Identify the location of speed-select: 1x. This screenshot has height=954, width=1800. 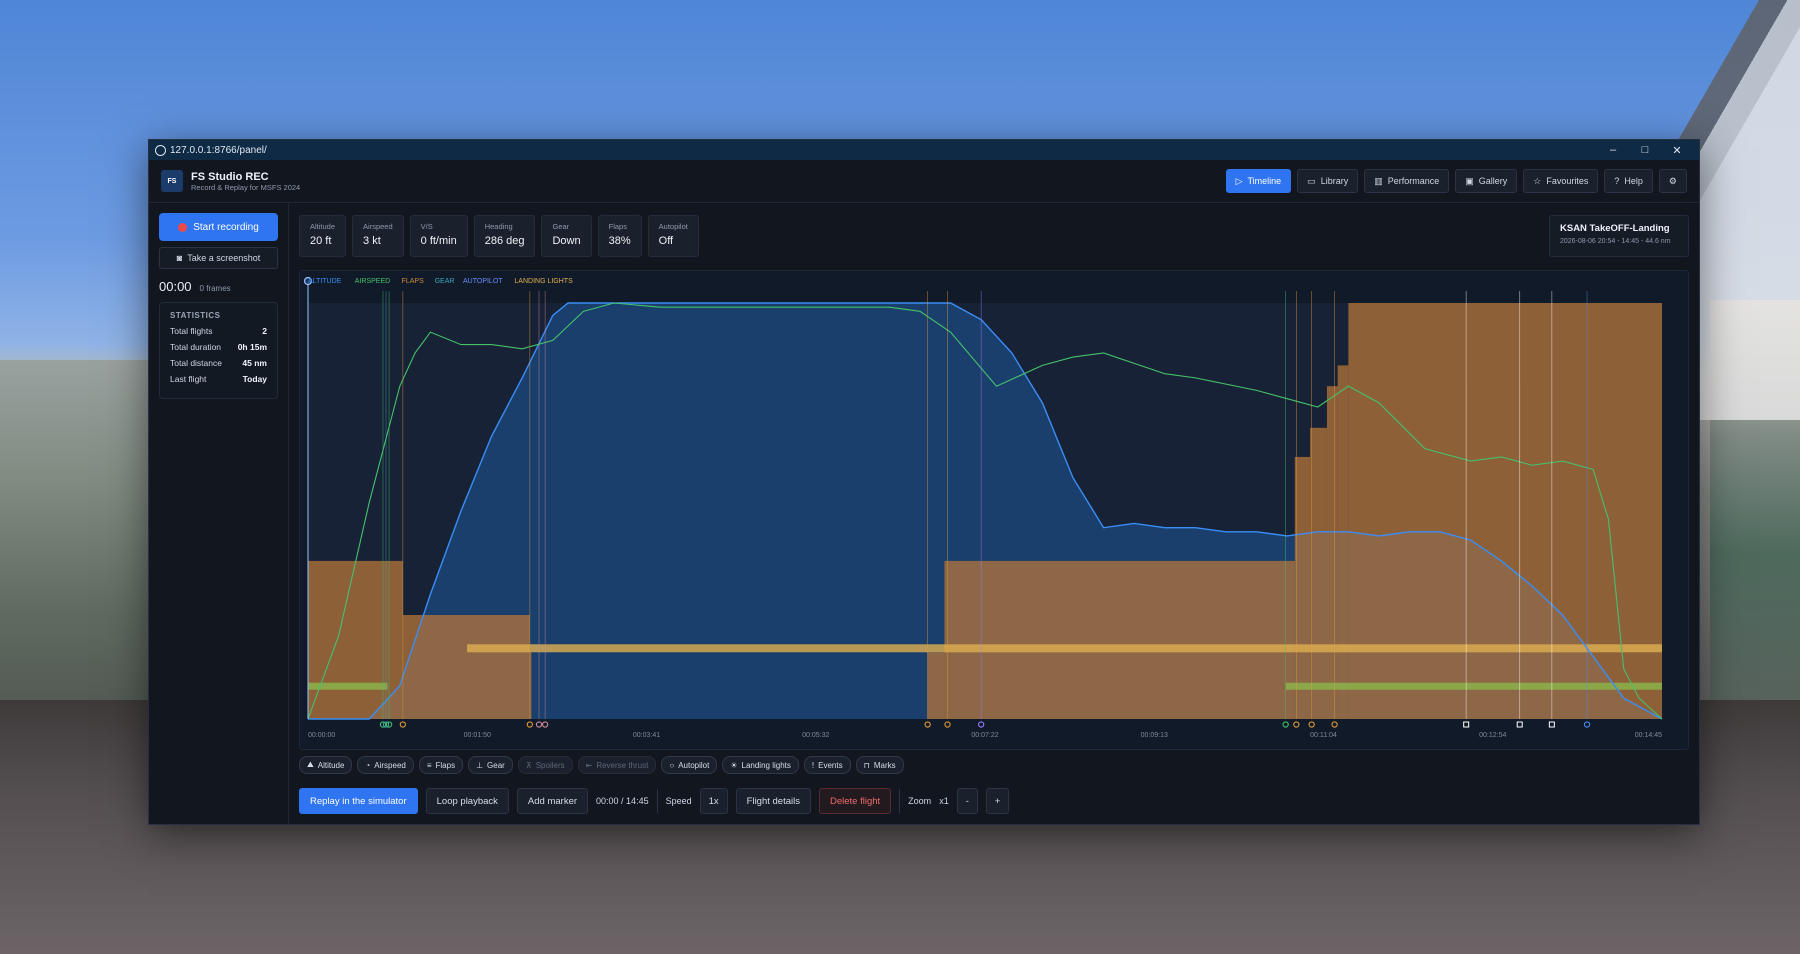
(713, 801).